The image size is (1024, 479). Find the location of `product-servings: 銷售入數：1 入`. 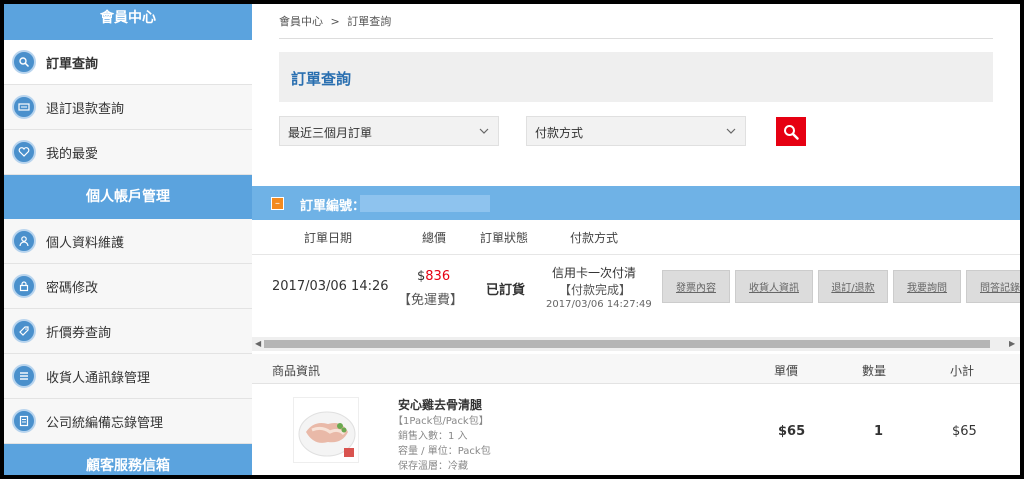

product-servings: 銷售入數：1 入 is located at coordinates (433, 436).